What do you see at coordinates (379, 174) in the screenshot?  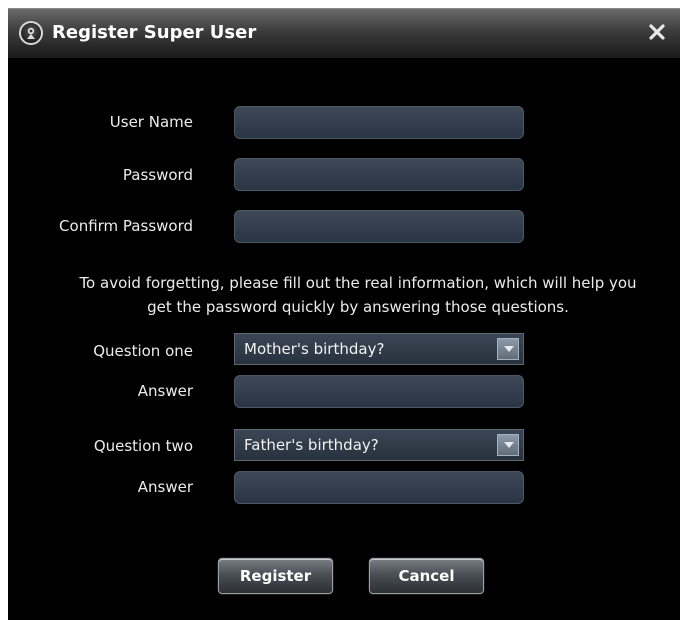 I see `password-input` at bounding box center [379, 174].